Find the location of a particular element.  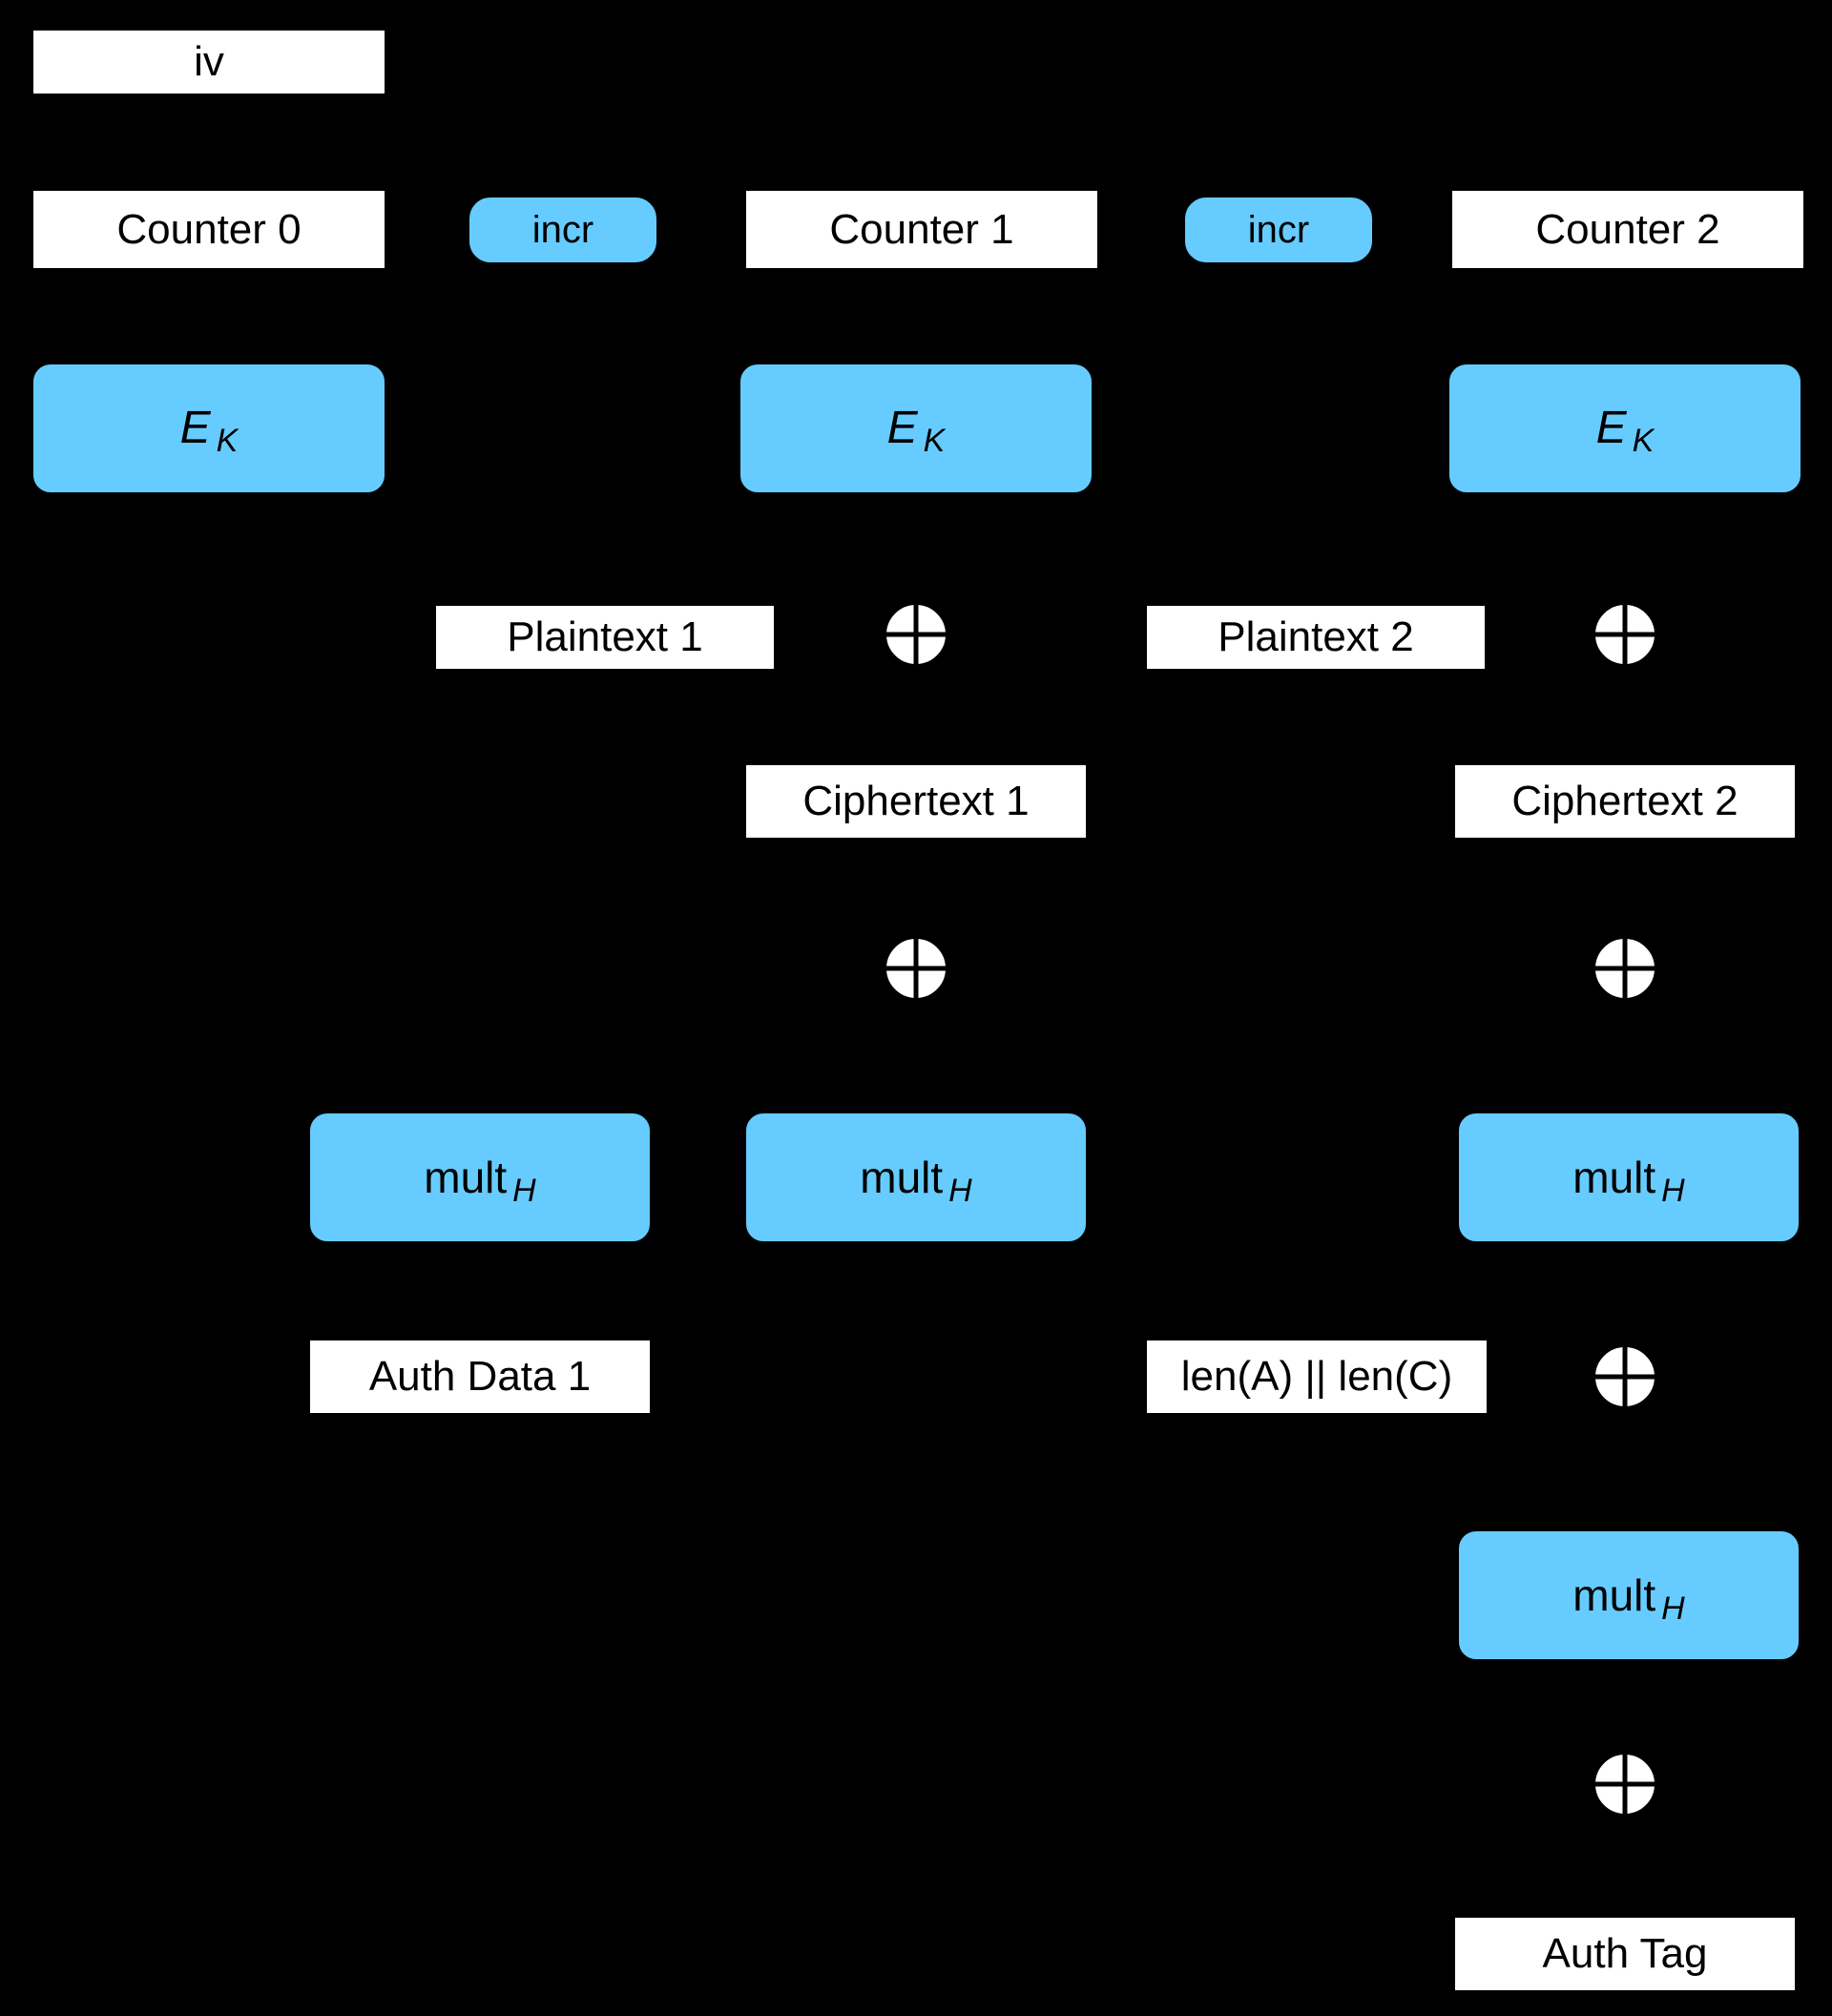

len-a-len-c-box: len(A) || len(C) is located at coordinates (1316, 1377).